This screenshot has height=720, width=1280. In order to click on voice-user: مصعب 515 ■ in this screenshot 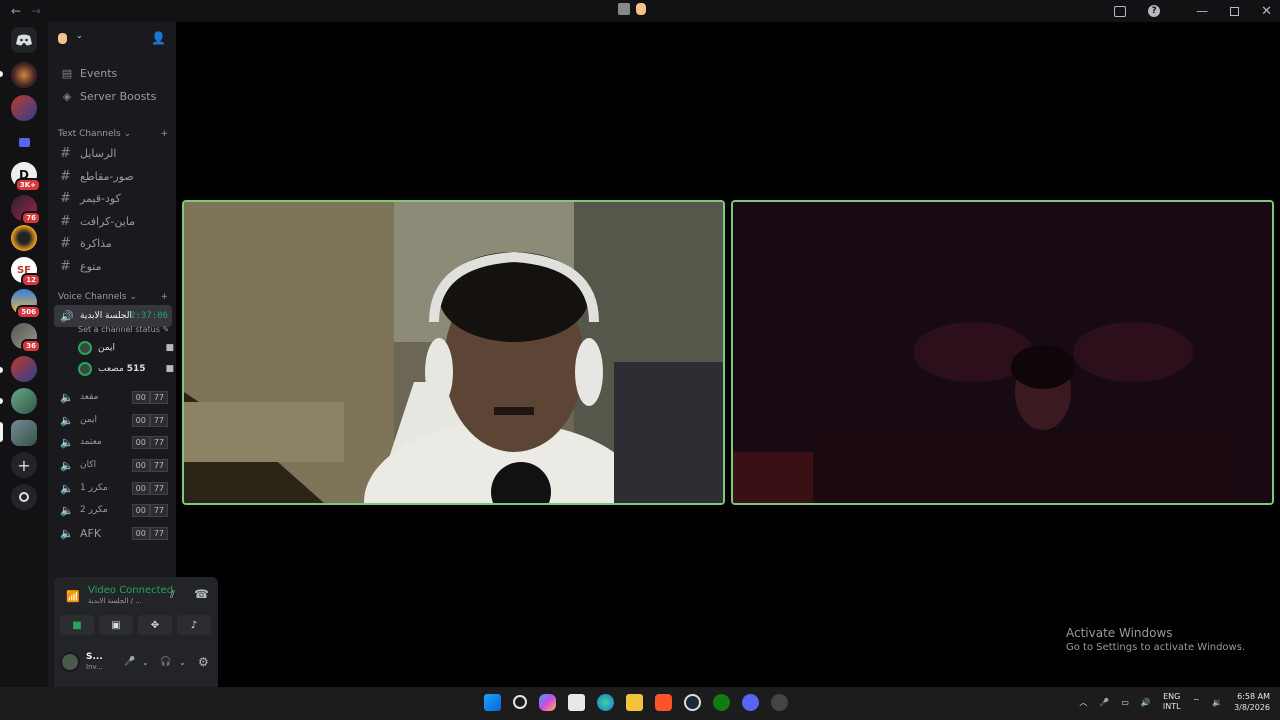, I will do `click(126, 369)`.